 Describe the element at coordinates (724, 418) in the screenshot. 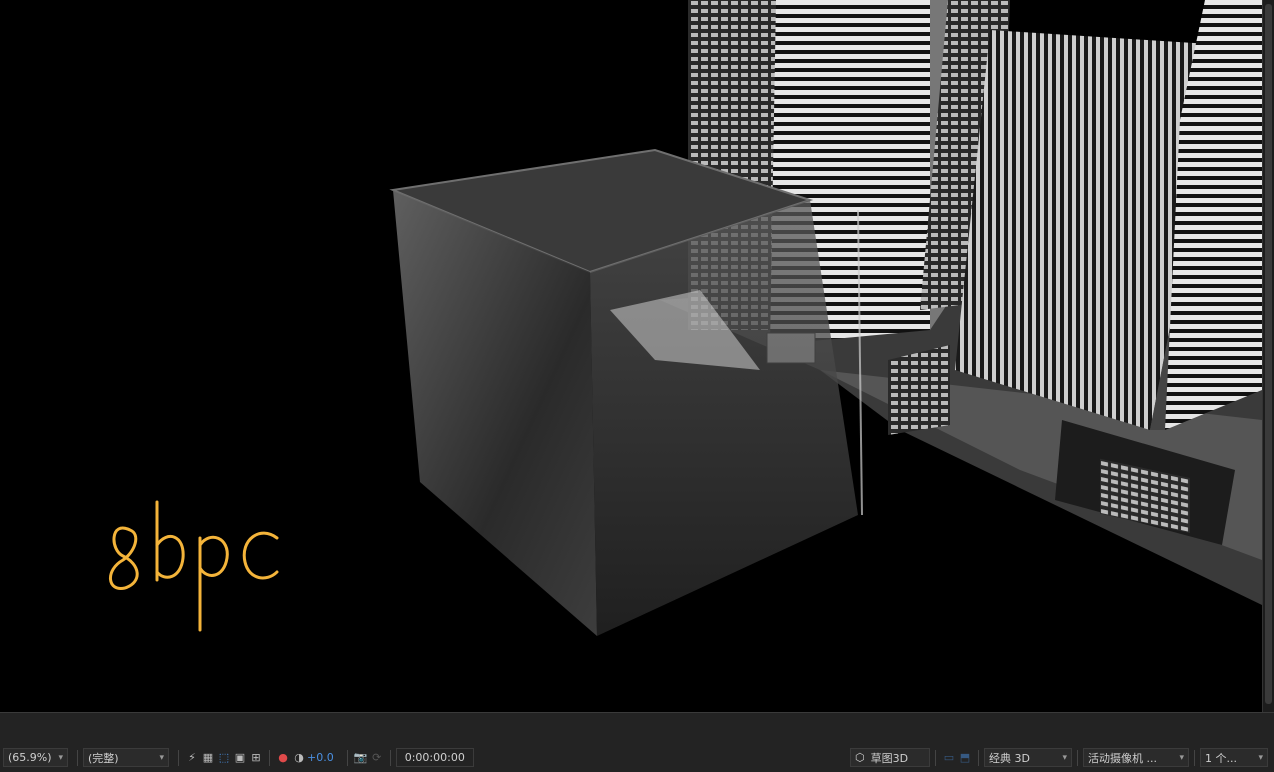

I see `cube-right-face` at that location.